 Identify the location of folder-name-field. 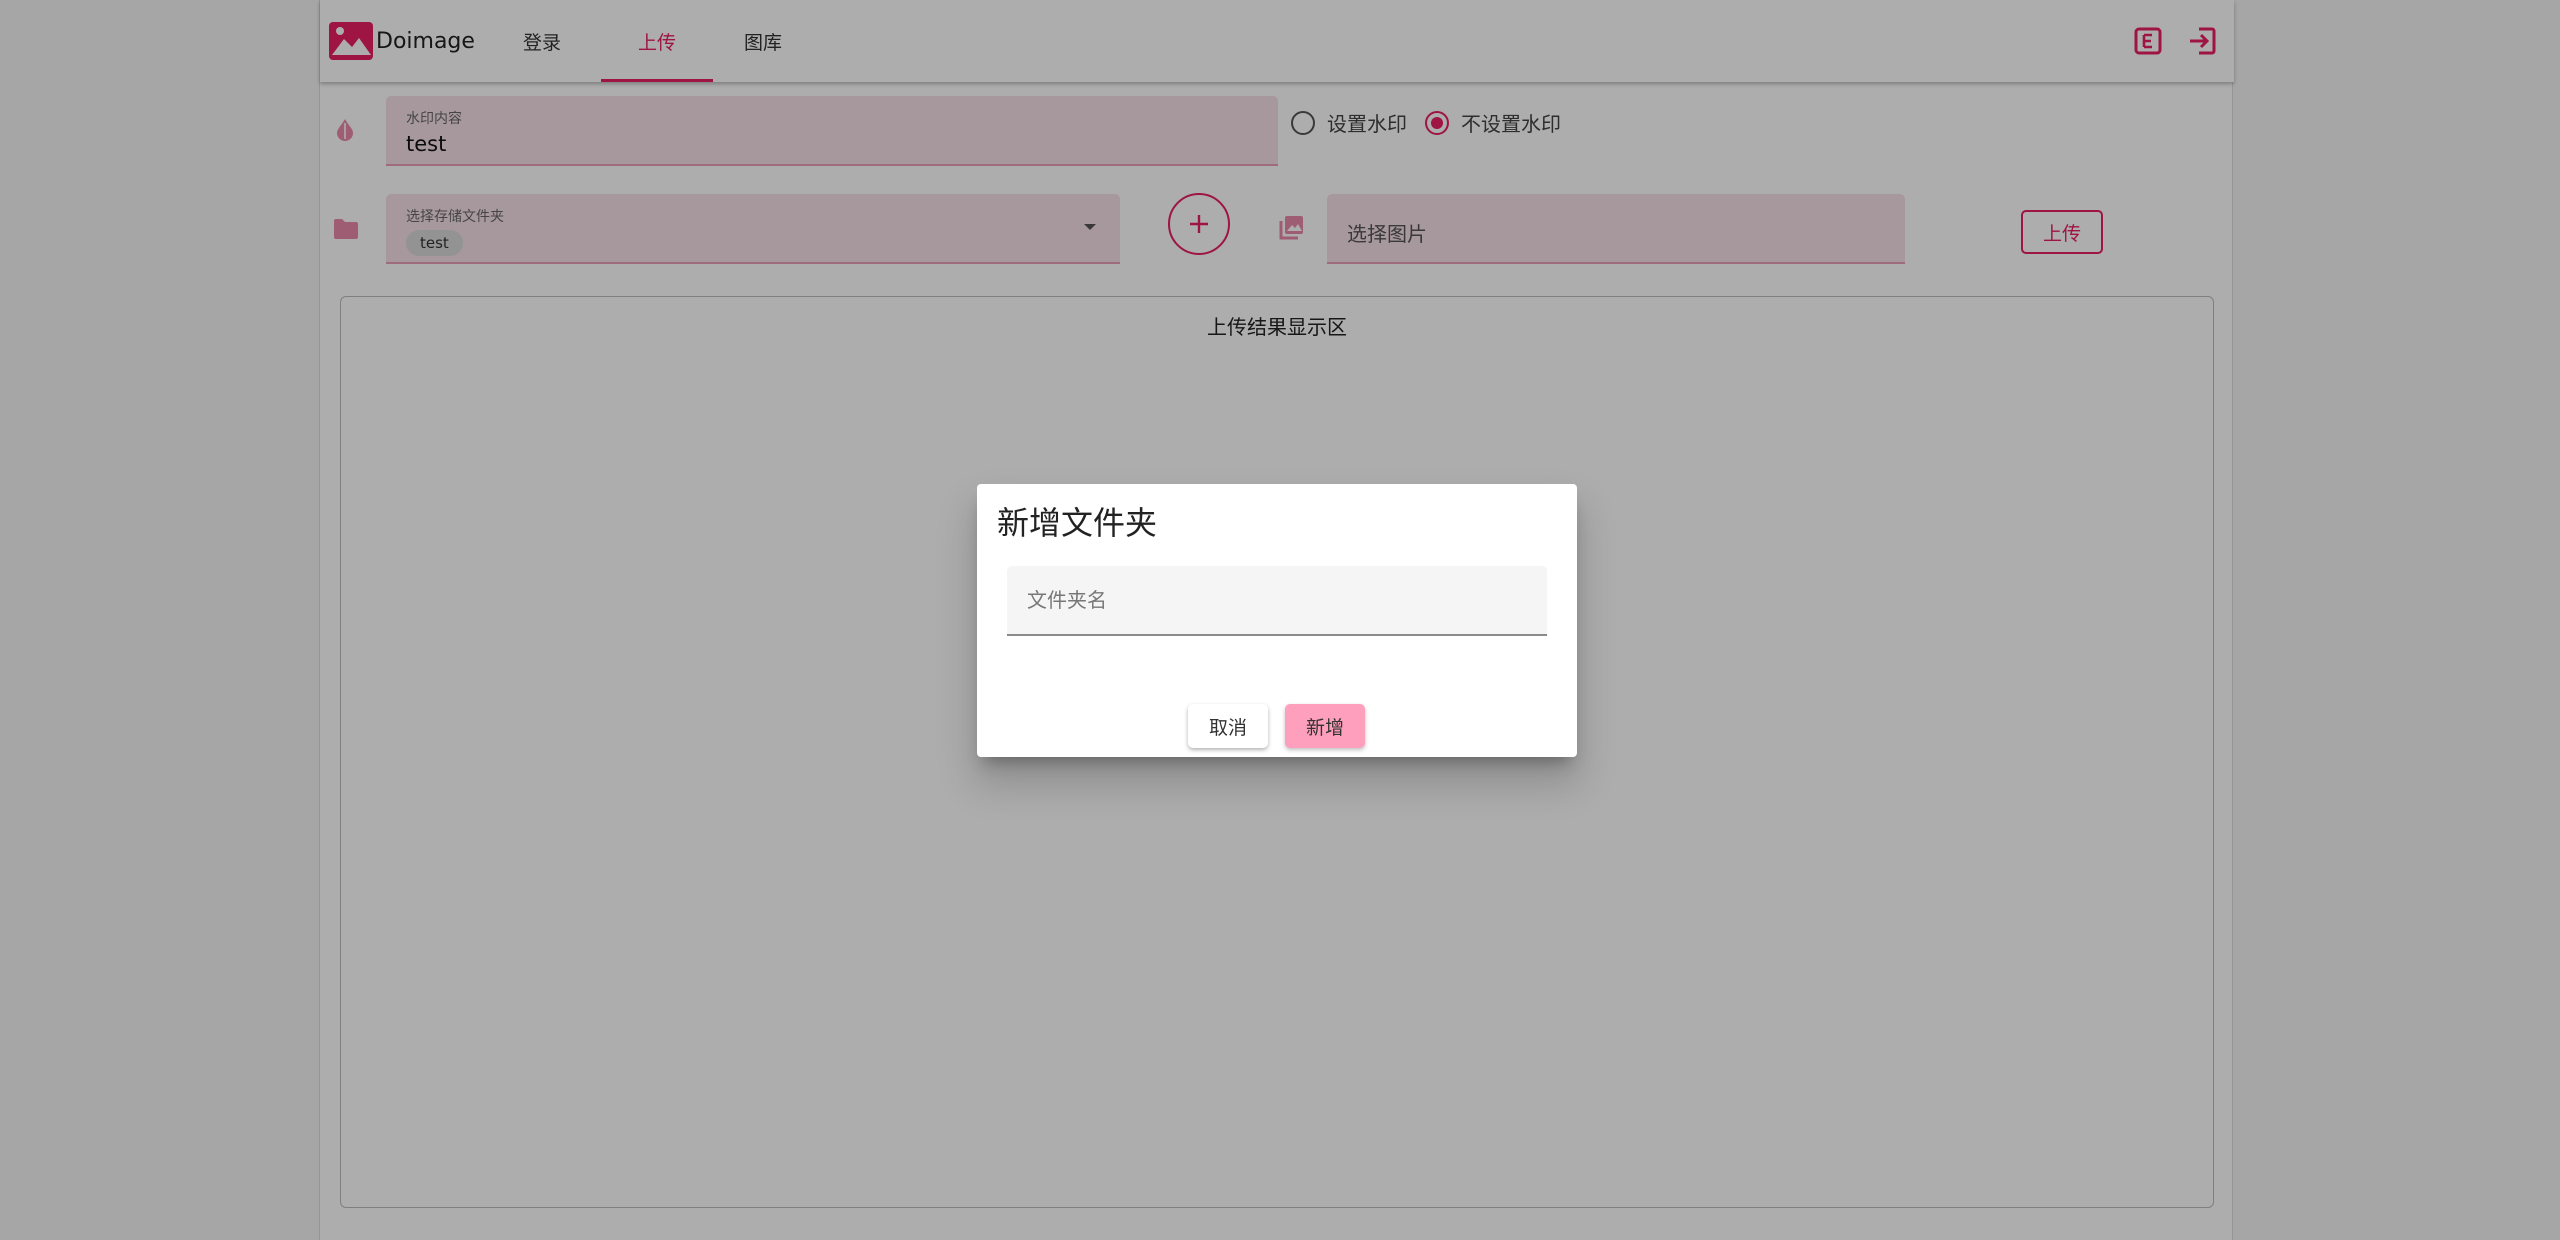
(1277, 601).